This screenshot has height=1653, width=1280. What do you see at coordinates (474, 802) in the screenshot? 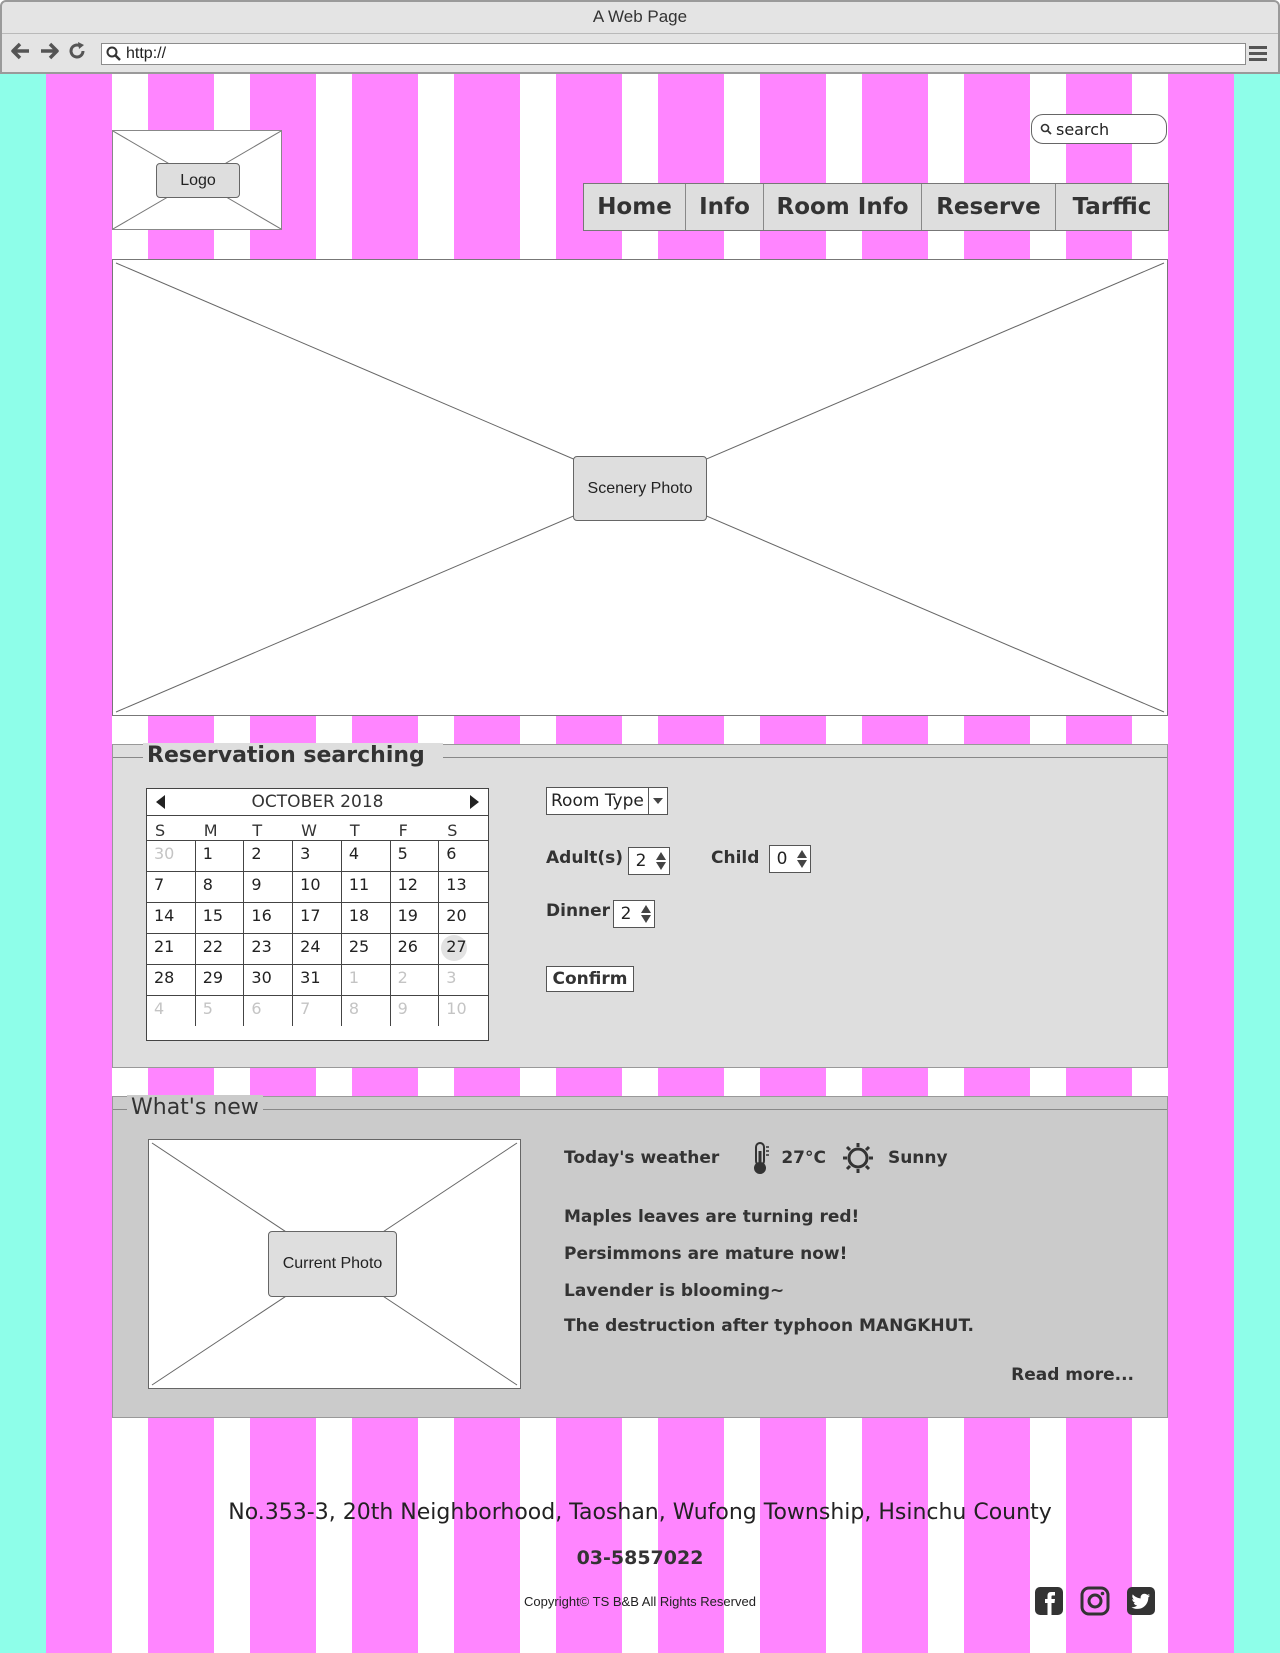
I see `next-month-icon` at bounding box center [474, 802].